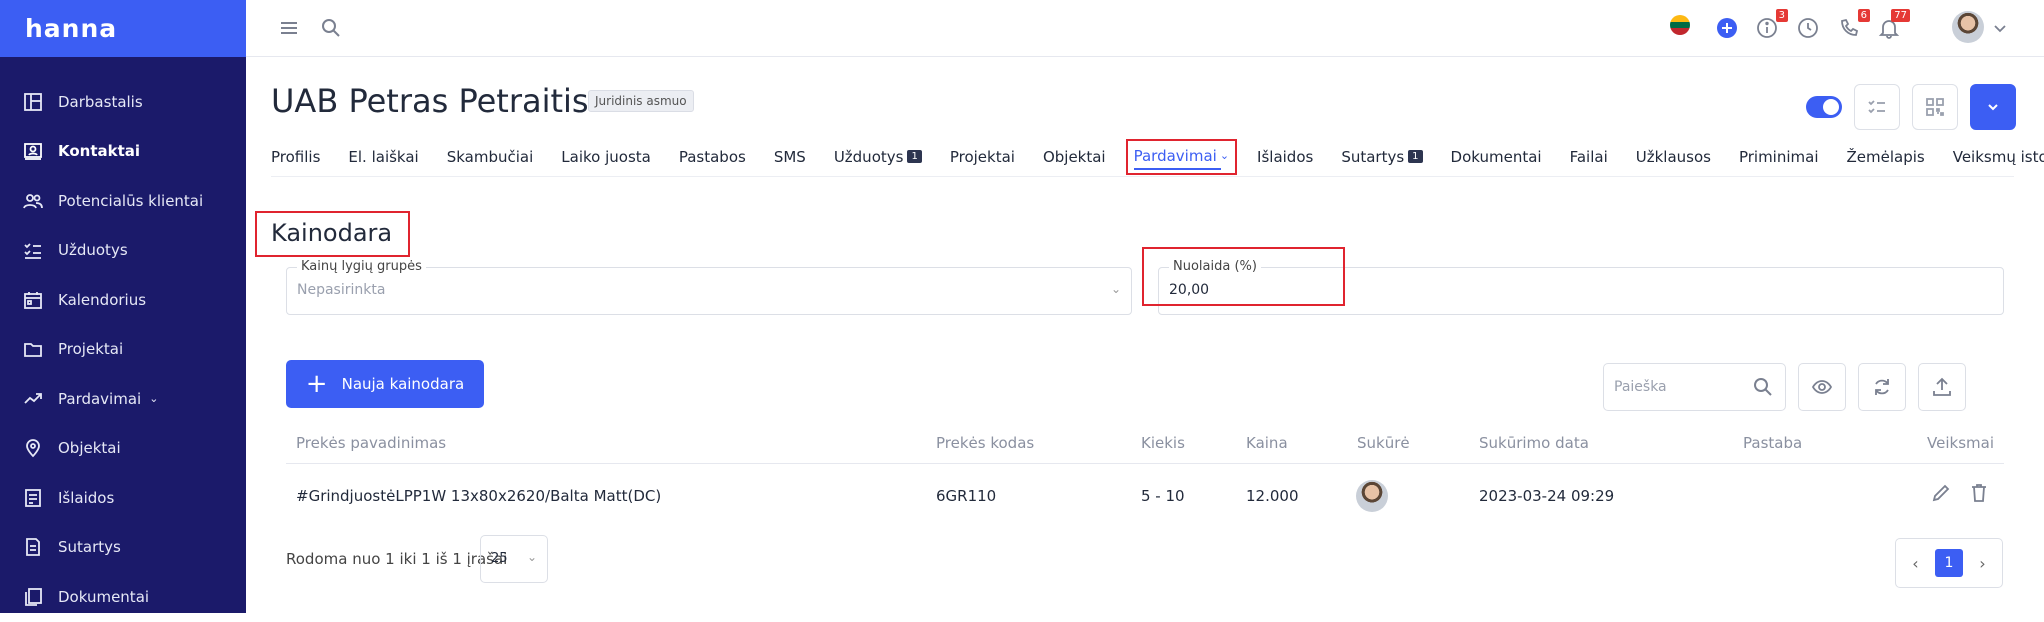 This screenshot has width=2044, height=622. Describe the element at coordinates (1496, 157) in the screenshot. I see `tab-dokumentai: Dokumentai` at that location.